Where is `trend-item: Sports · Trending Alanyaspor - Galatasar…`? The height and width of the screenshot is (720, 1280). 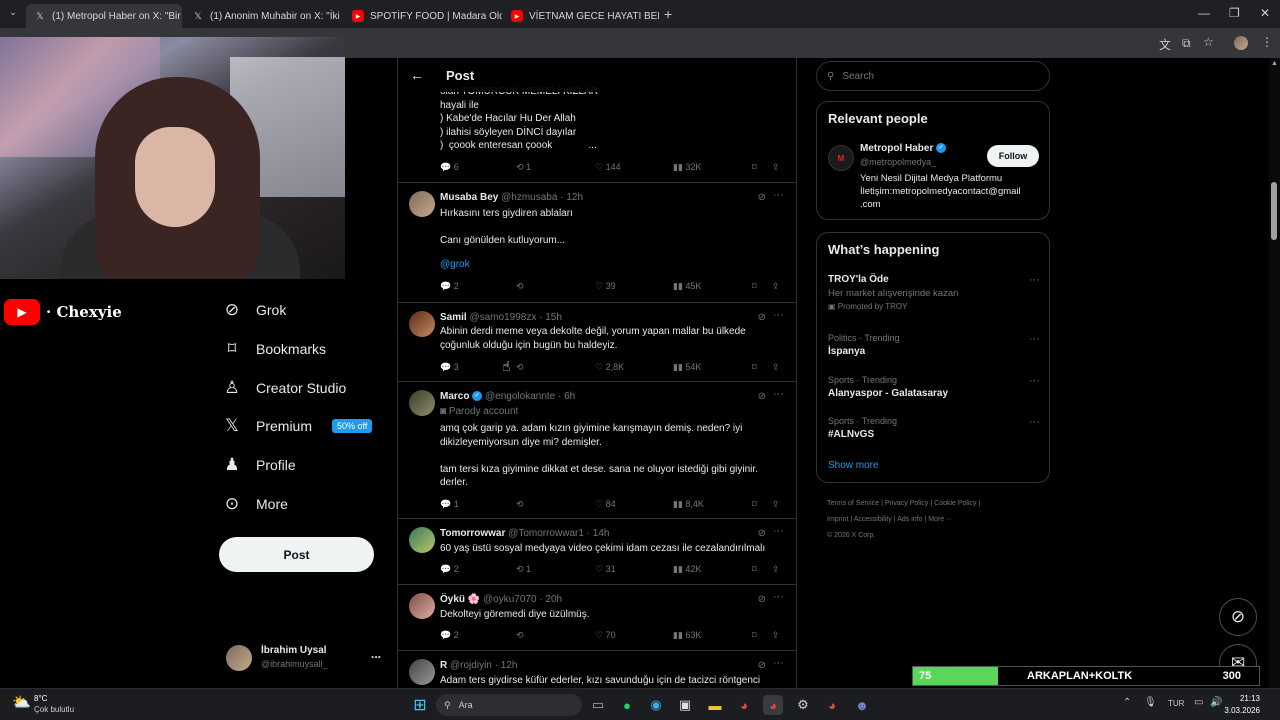 trend-item: Sports · Trending Alanyaspor - Galatasar… is located at coordinates (934, 387).